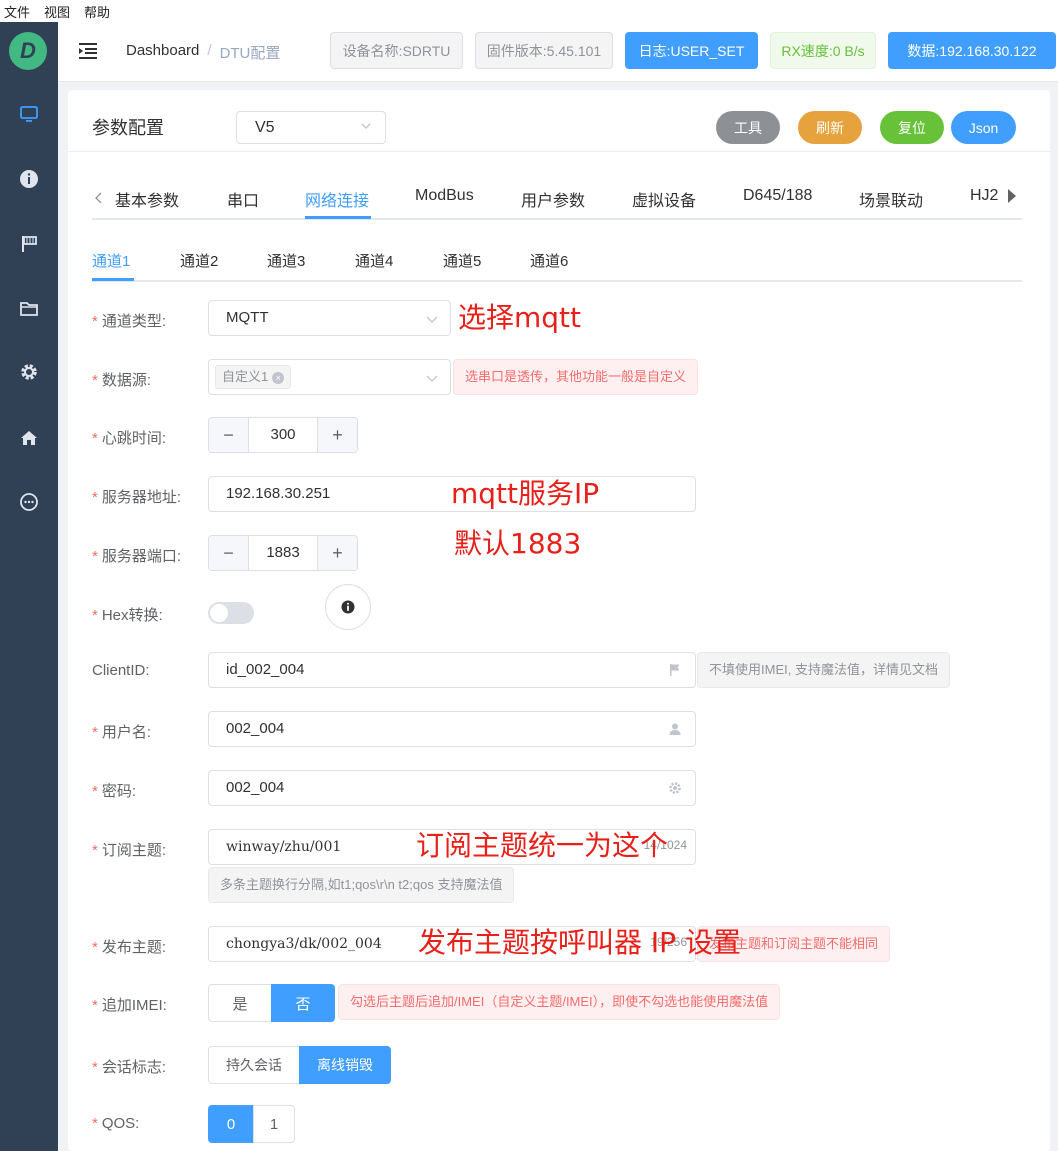  What do you see at coordinates (823, 670) in the screenshot?
I see `client-id-hint: 不填使用IMEI, 支持魔法值，详情见文档` at bounding box center [823, 670].